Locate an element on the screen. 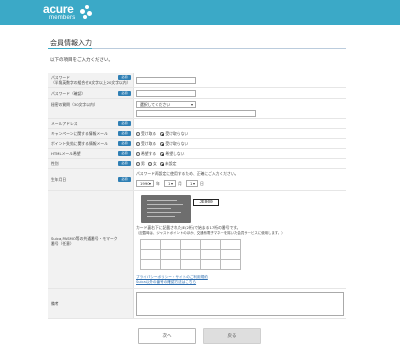 Image resolution: width=400 pixels, height=350 pixels. campaign-mail-options: 受け取る 受け取らない is located at coordinates (162, 133).